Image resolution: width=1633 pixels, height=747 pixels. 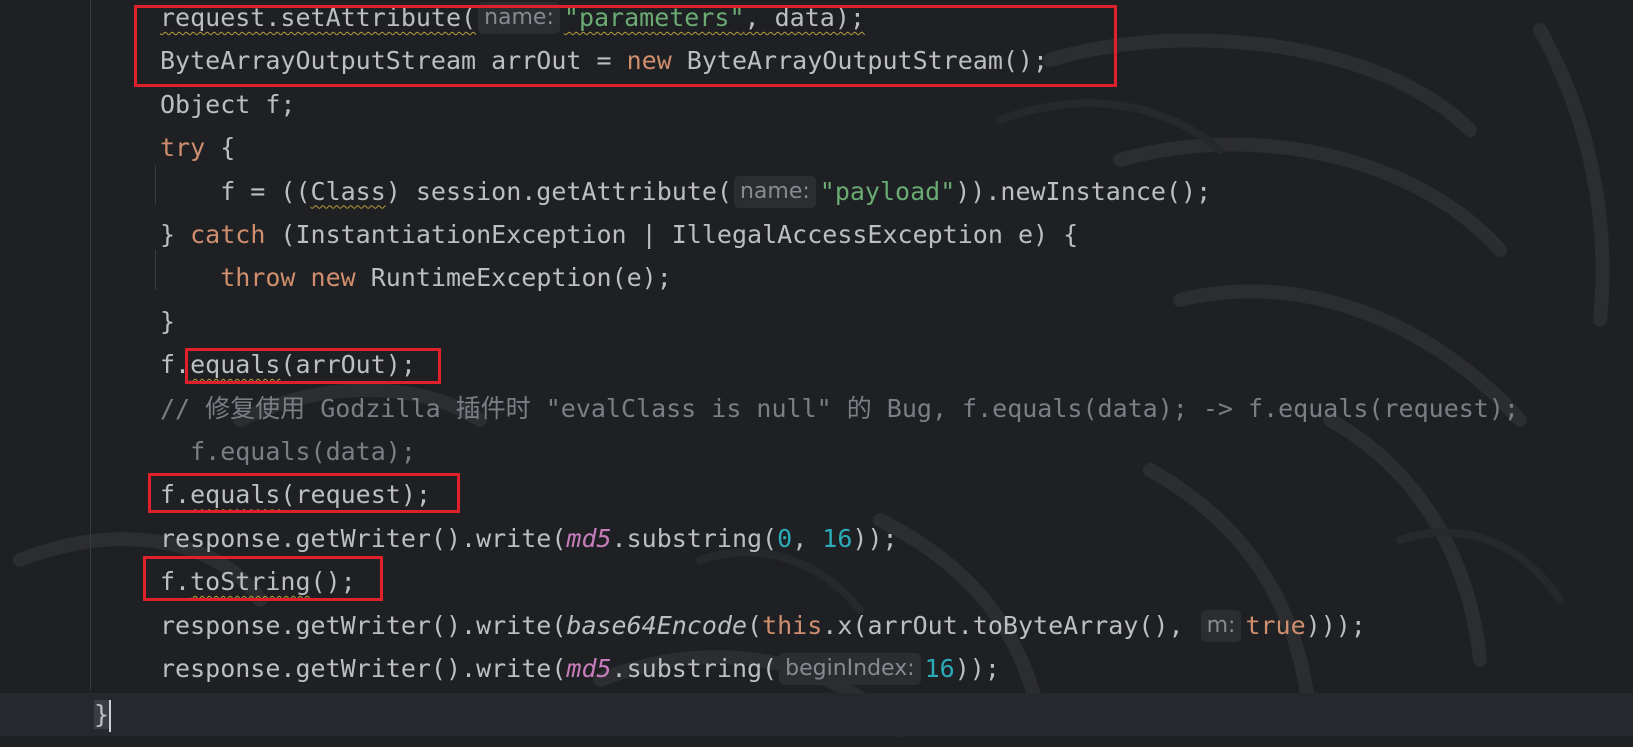 What do you see at coordinates (147, 104) in the screenshot?
I see `code-line: Object f;` at bounding box center [147, 104].